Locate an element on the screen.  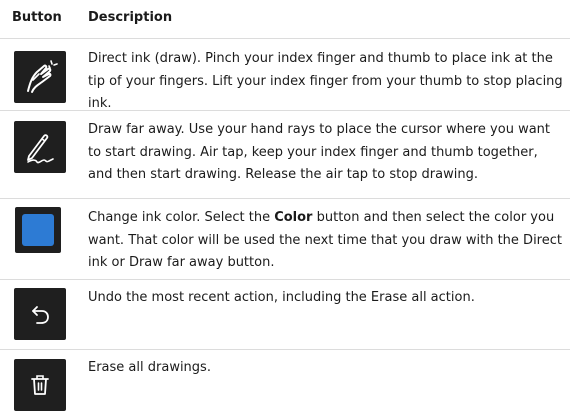
color-button-reference: Color is located at coordinates (293, 217).